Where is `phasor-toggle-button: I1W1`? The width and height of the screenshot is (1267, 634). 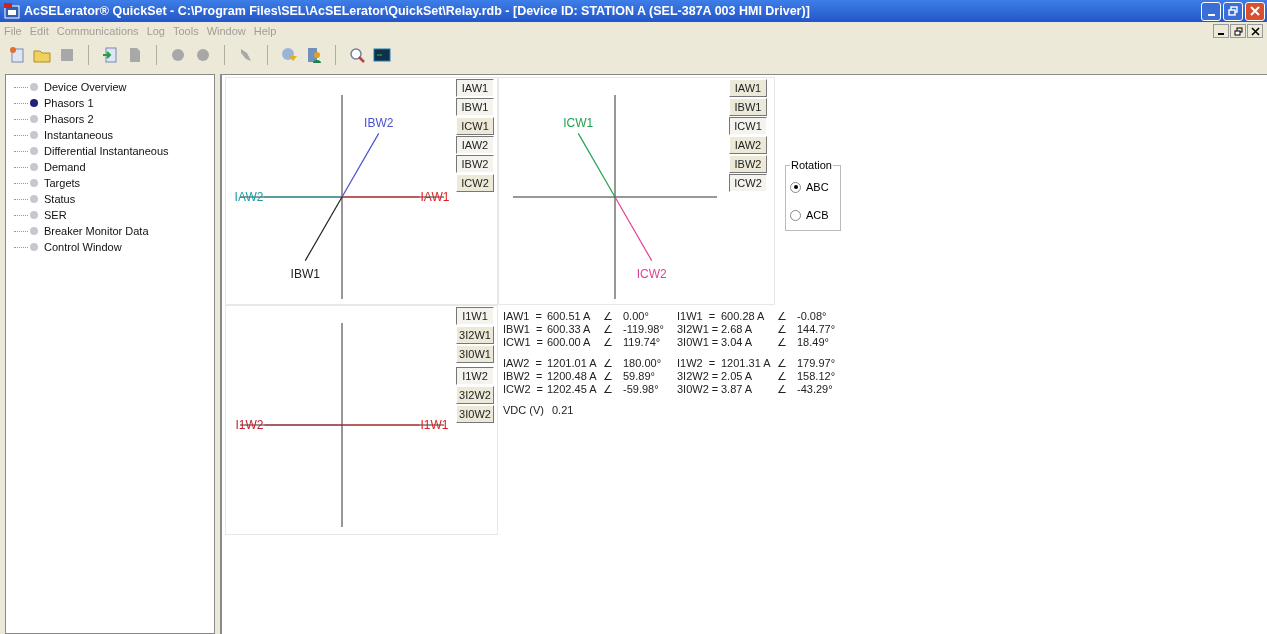
phasor-toggle-button: I1W1 is located at coordinates (475, 316).